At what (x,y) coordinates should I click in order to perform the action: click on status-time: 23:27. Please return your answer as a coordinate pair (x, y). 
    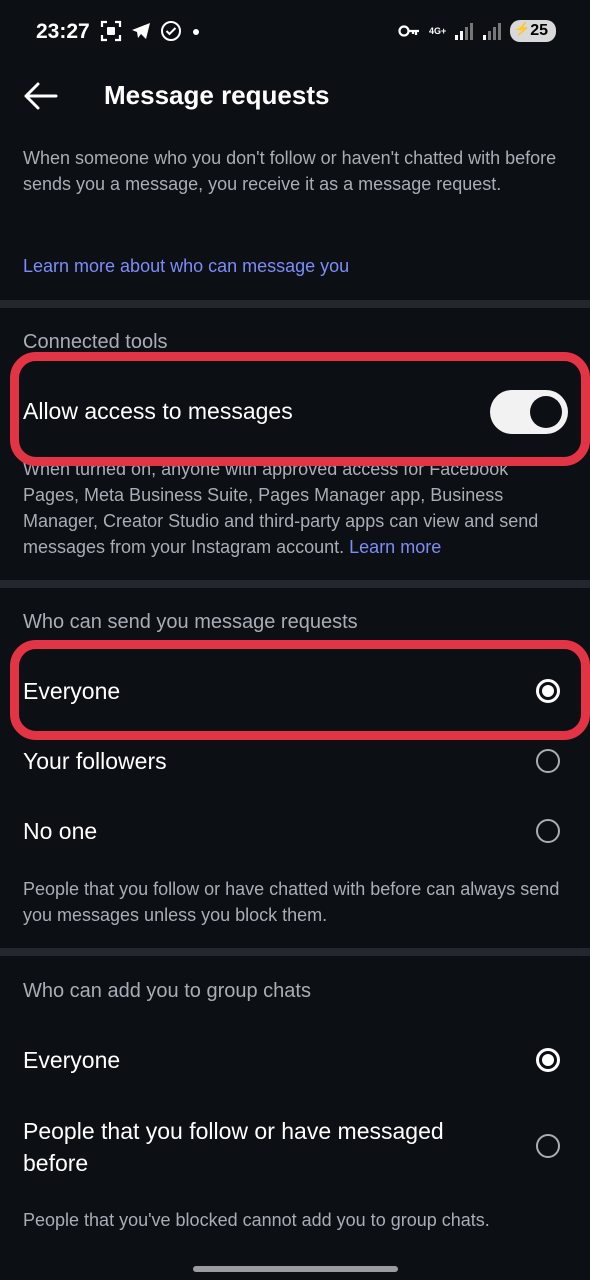
    Looking at the image, I should click on (63, 31).